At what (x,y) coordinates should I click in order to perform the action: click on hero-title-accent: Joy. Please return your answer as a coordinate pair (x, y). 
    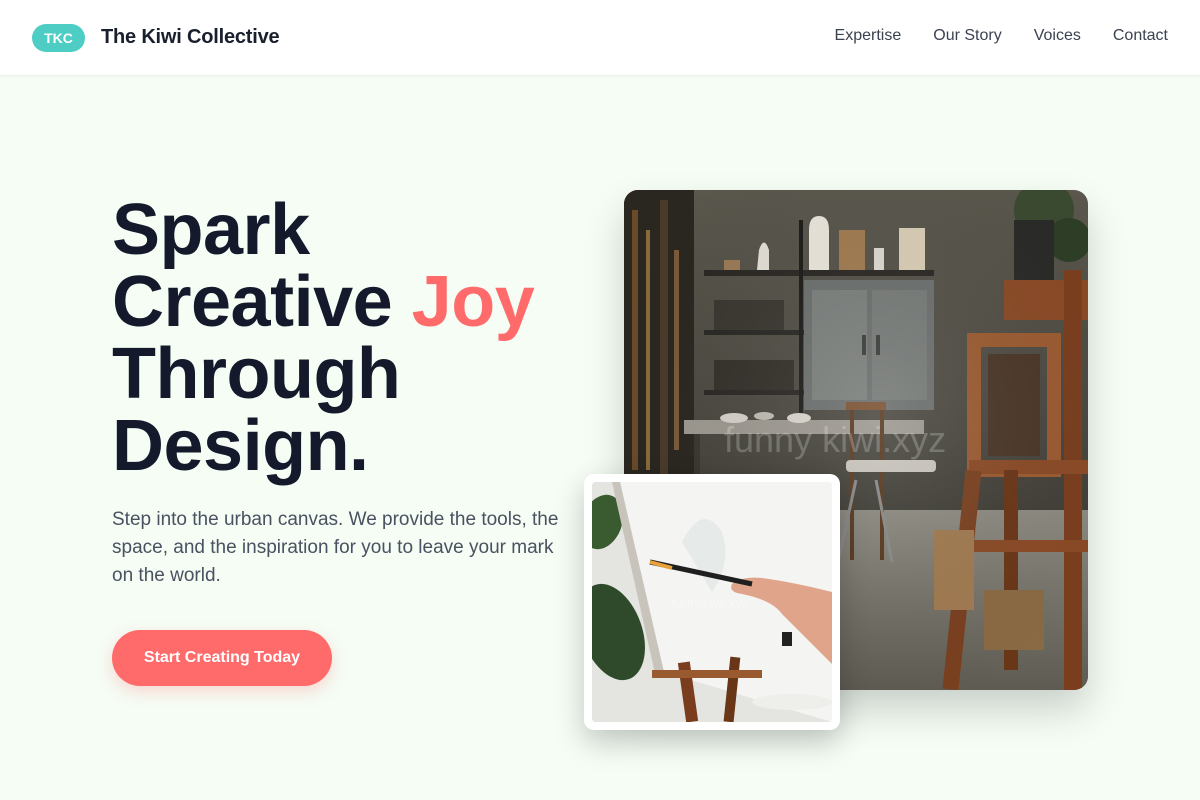
    Looking at the image, I should click on (473, 302).